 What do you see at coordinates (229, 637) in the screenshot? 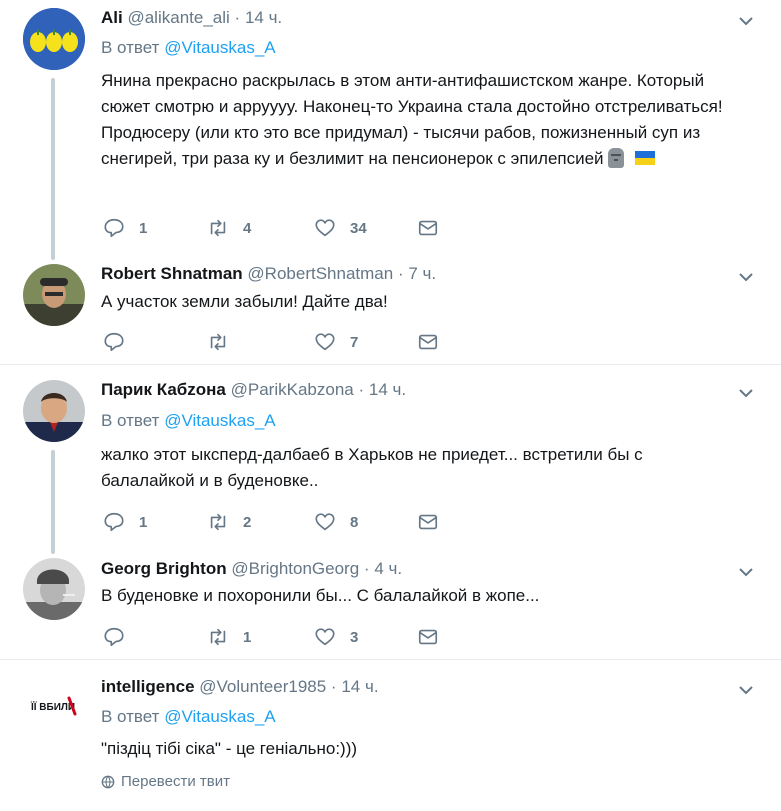
I see `retweet-button: 1` at bounding box center [229, 637].